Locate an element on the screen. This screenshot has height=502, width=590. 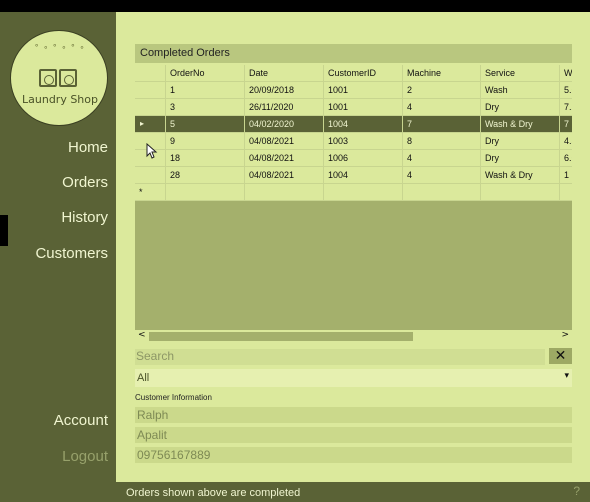
filter-dropdown: All ▾ is located at coordinates (353, 378).